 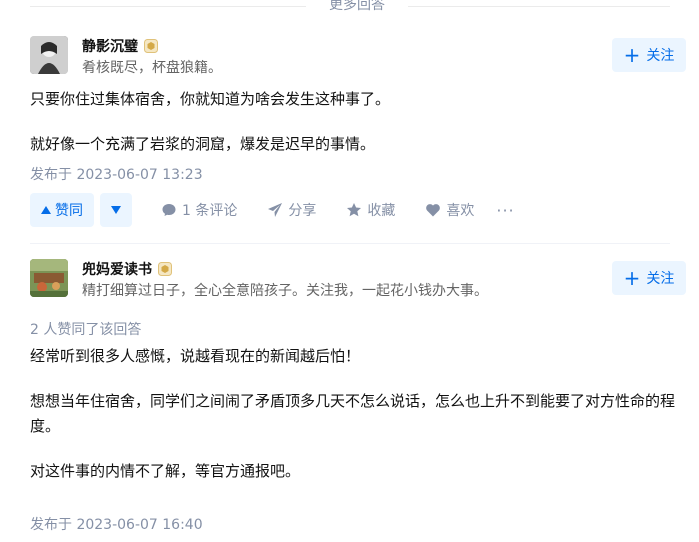 I want to click on answer-separator, so click(x=350, y=243).